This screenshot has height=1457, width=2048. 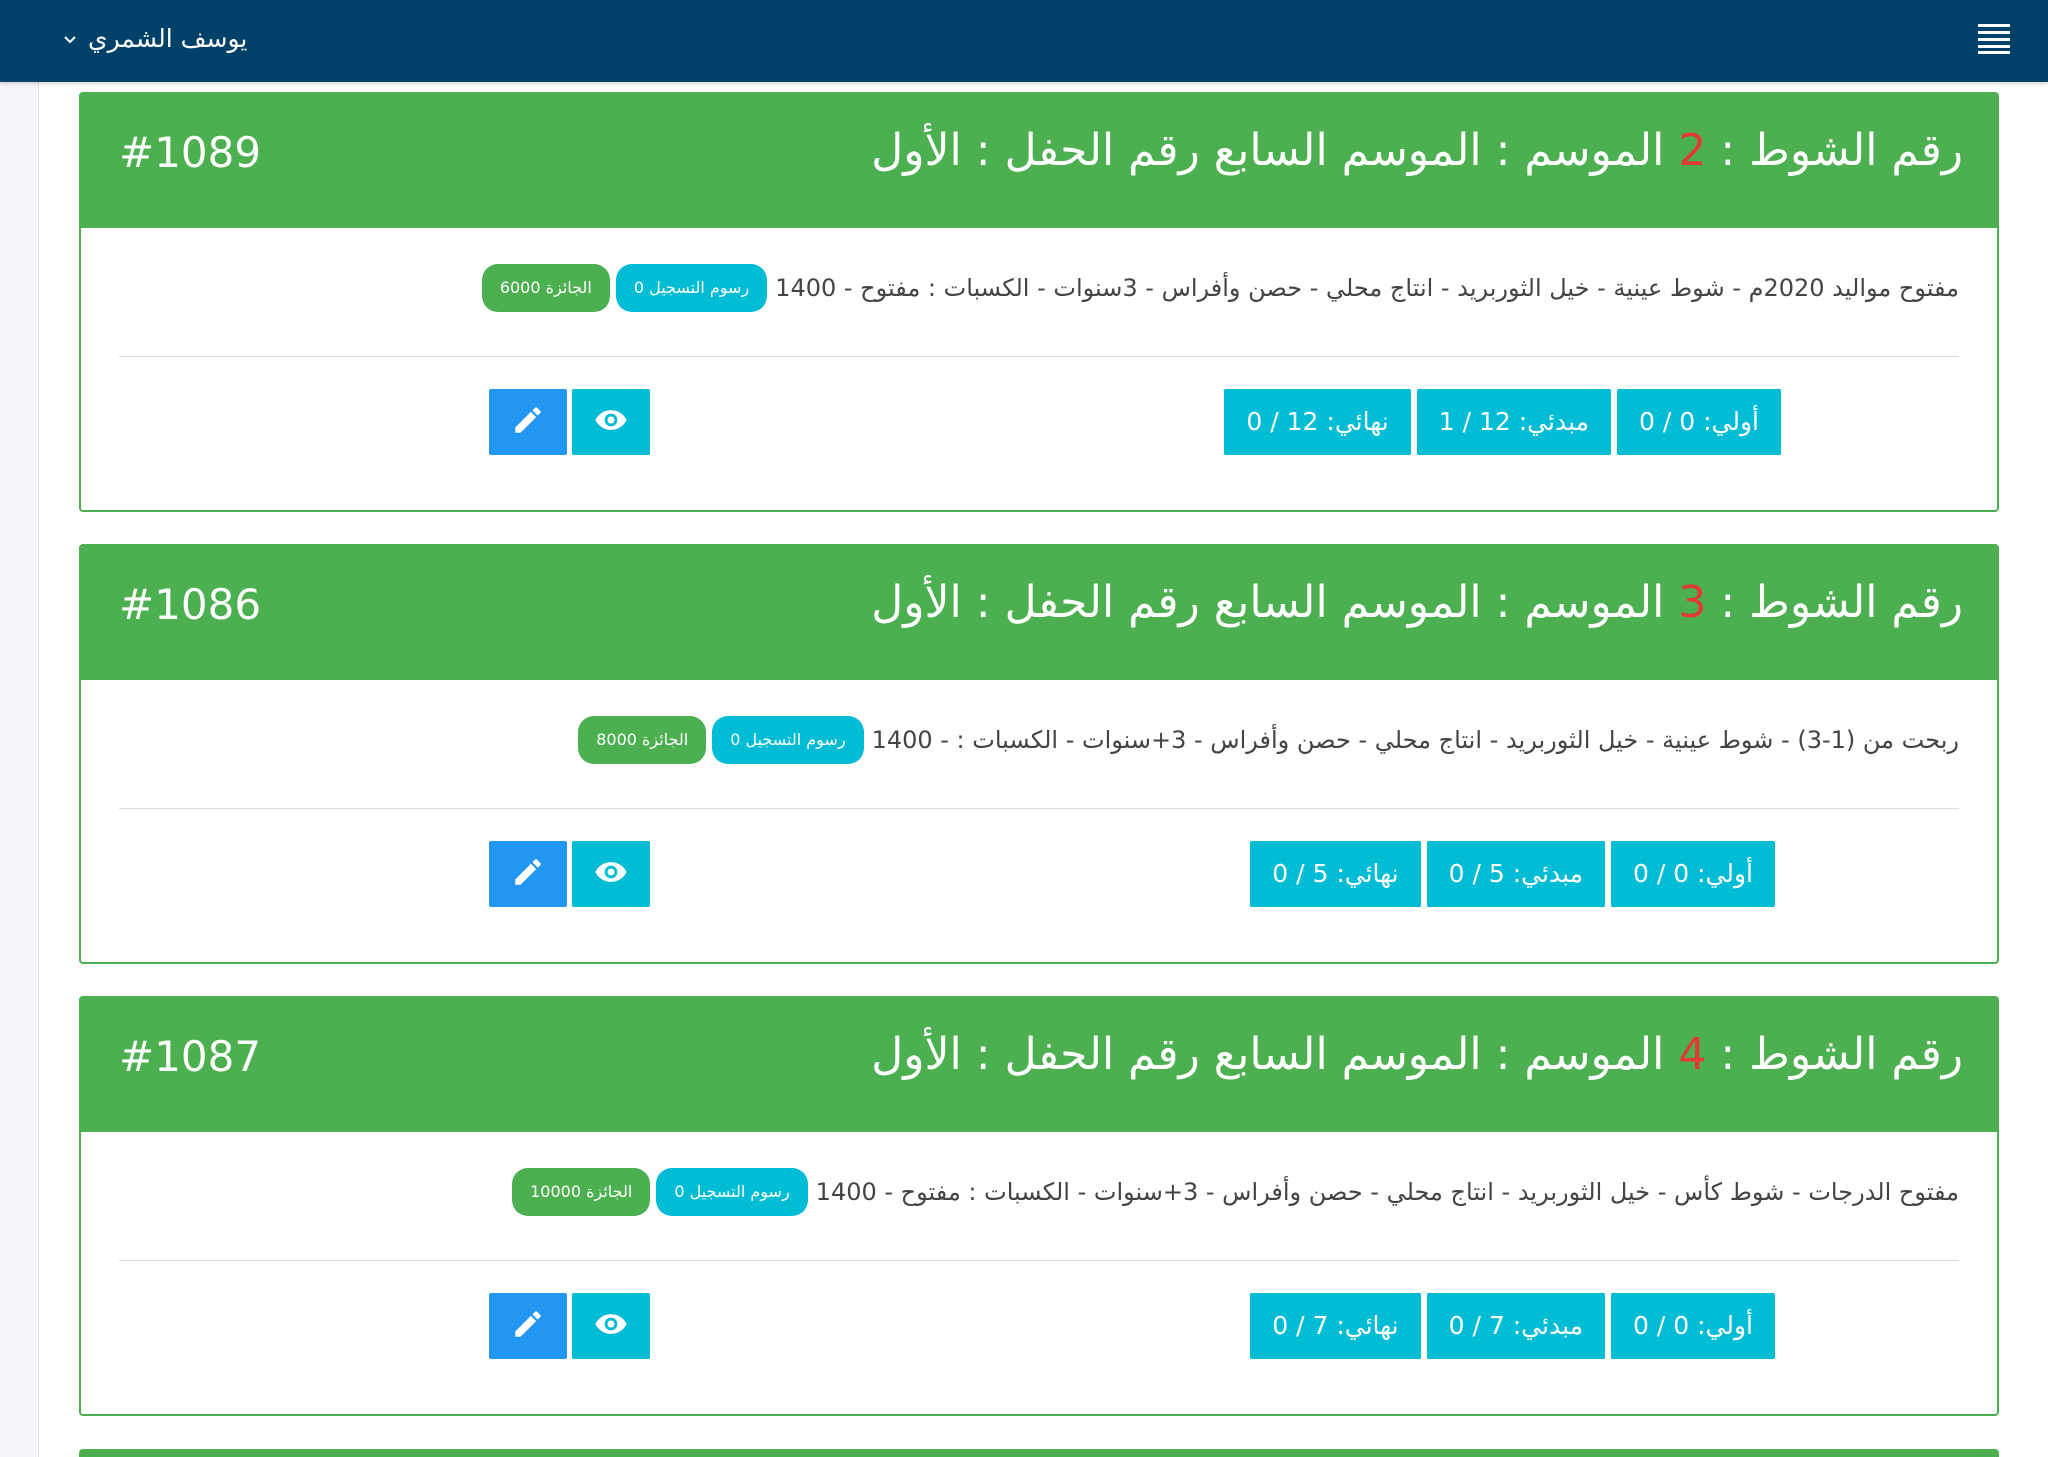 I want to click on stat-final: نهائي: 5 / 0, so click(x=1335, y=874).